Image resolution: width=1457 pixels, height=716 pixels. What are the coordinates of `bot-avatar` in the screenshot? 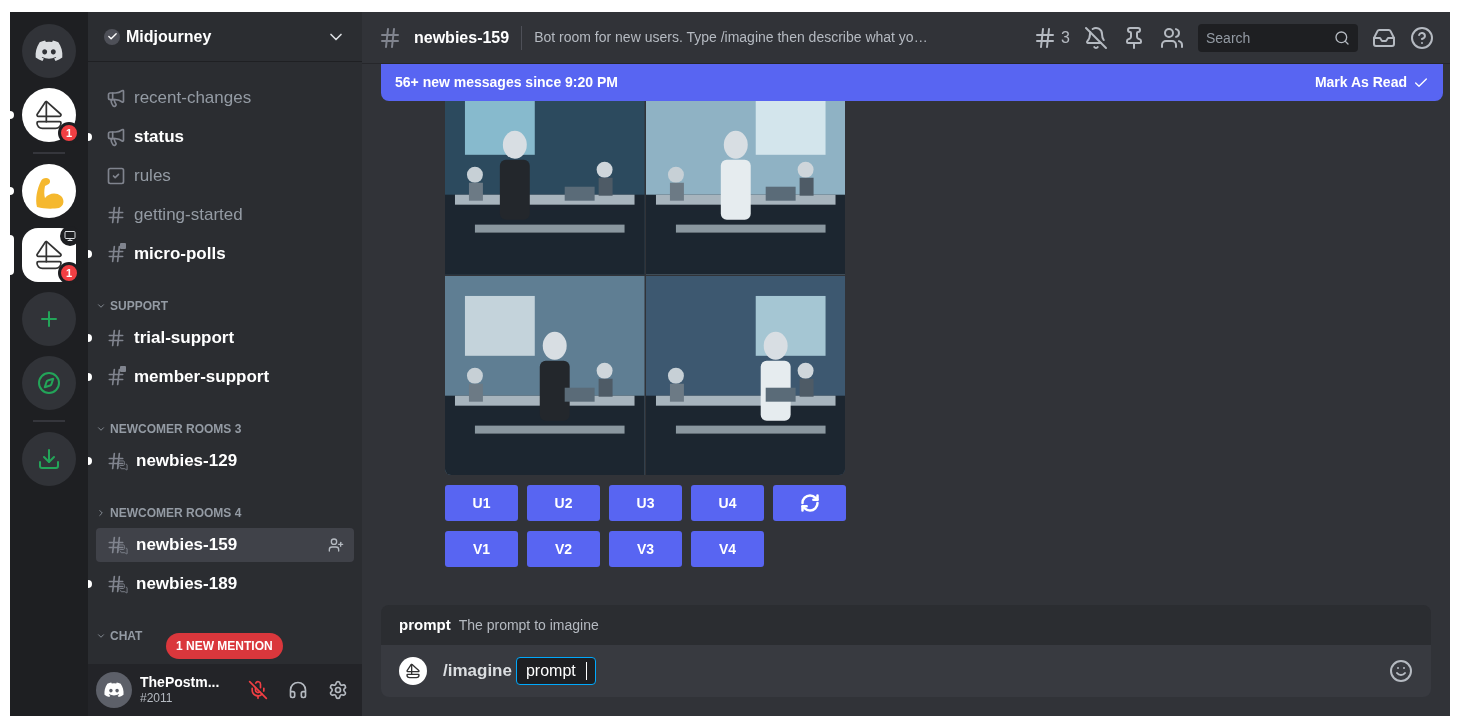 It's located at (413, 671).